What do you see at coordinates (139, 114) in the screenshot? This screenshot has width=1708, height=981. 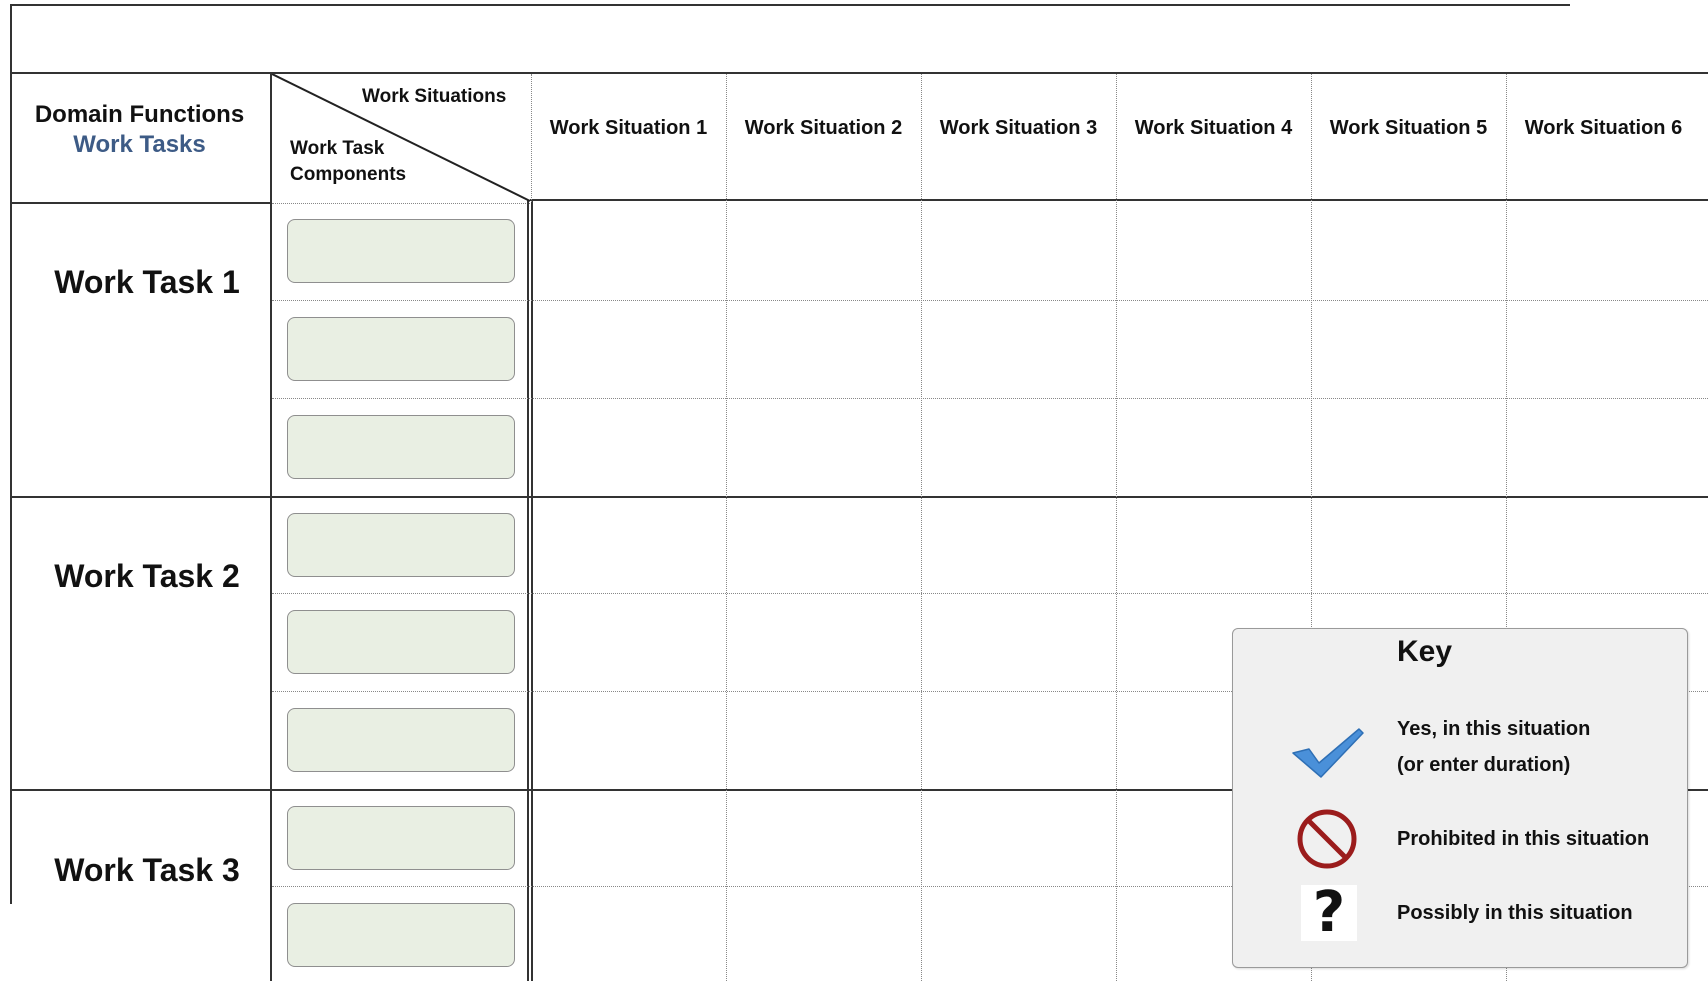 I see `domain-functions-label: Domain Functions` at bounding box center [139, 114].